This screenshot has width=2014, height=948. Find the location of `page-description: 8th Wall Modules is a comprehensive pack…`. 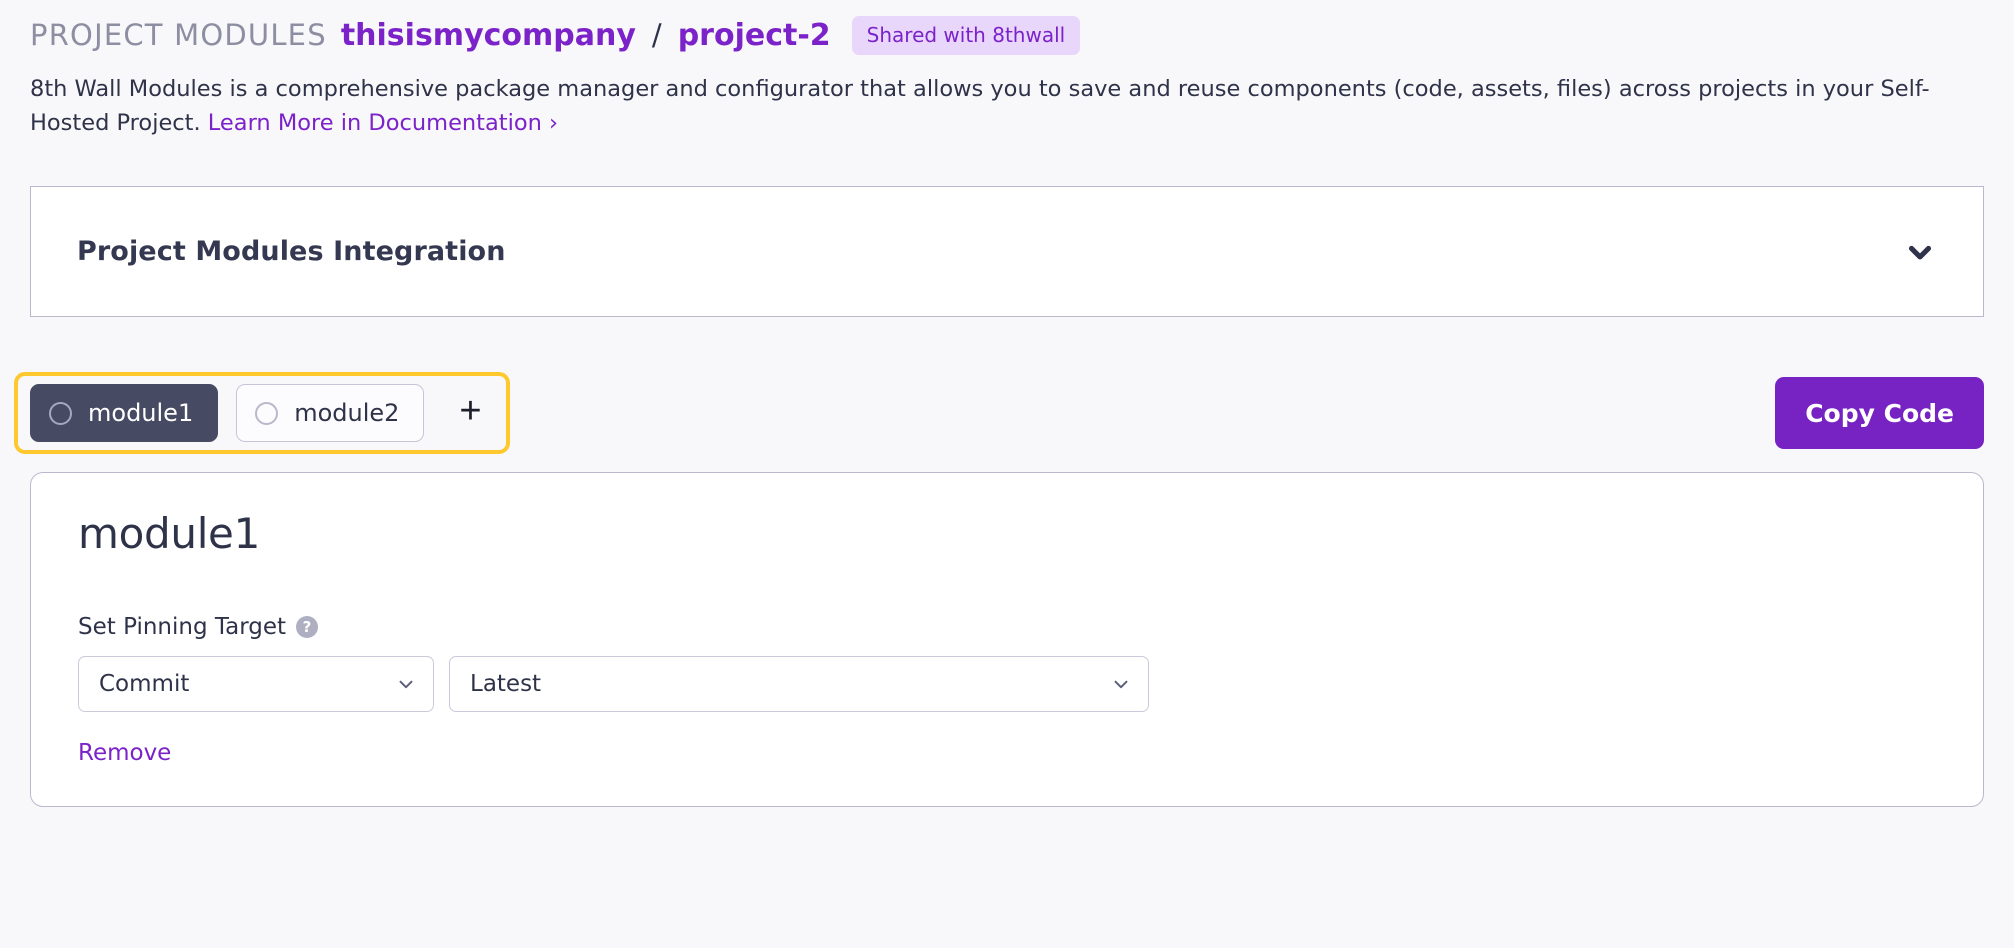

page-description: 8th Wall Modules is a comprehensive pack… is located at coordinates (1007, 106).